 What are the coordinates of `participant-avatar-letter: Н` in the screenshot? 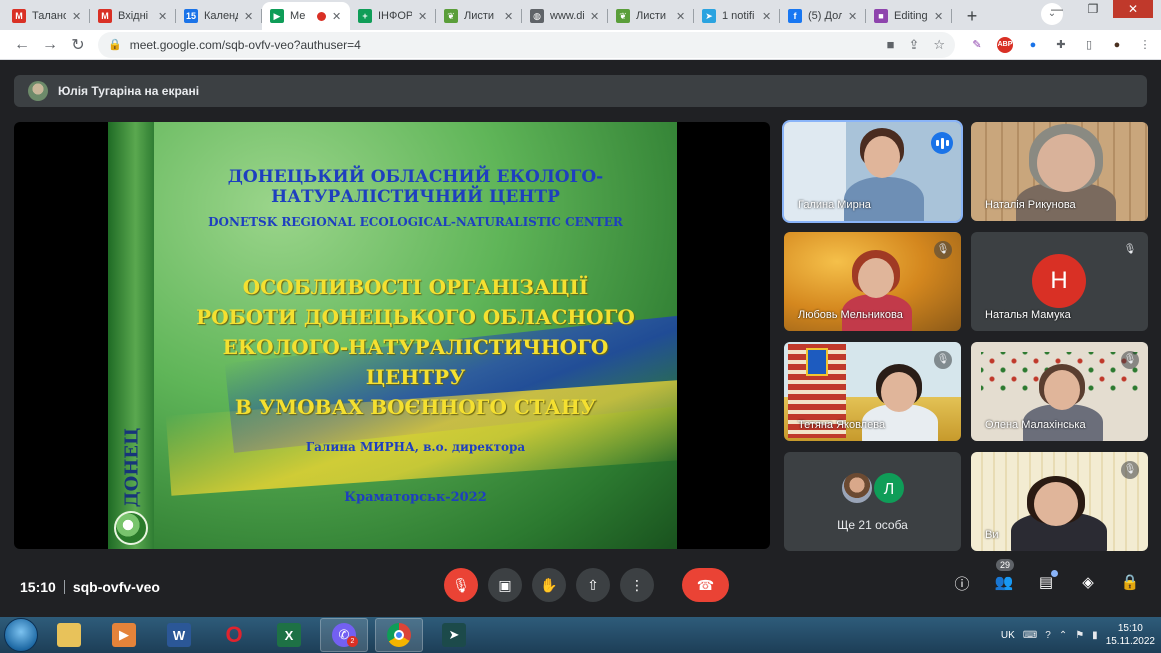 It's located at (1059, 281).